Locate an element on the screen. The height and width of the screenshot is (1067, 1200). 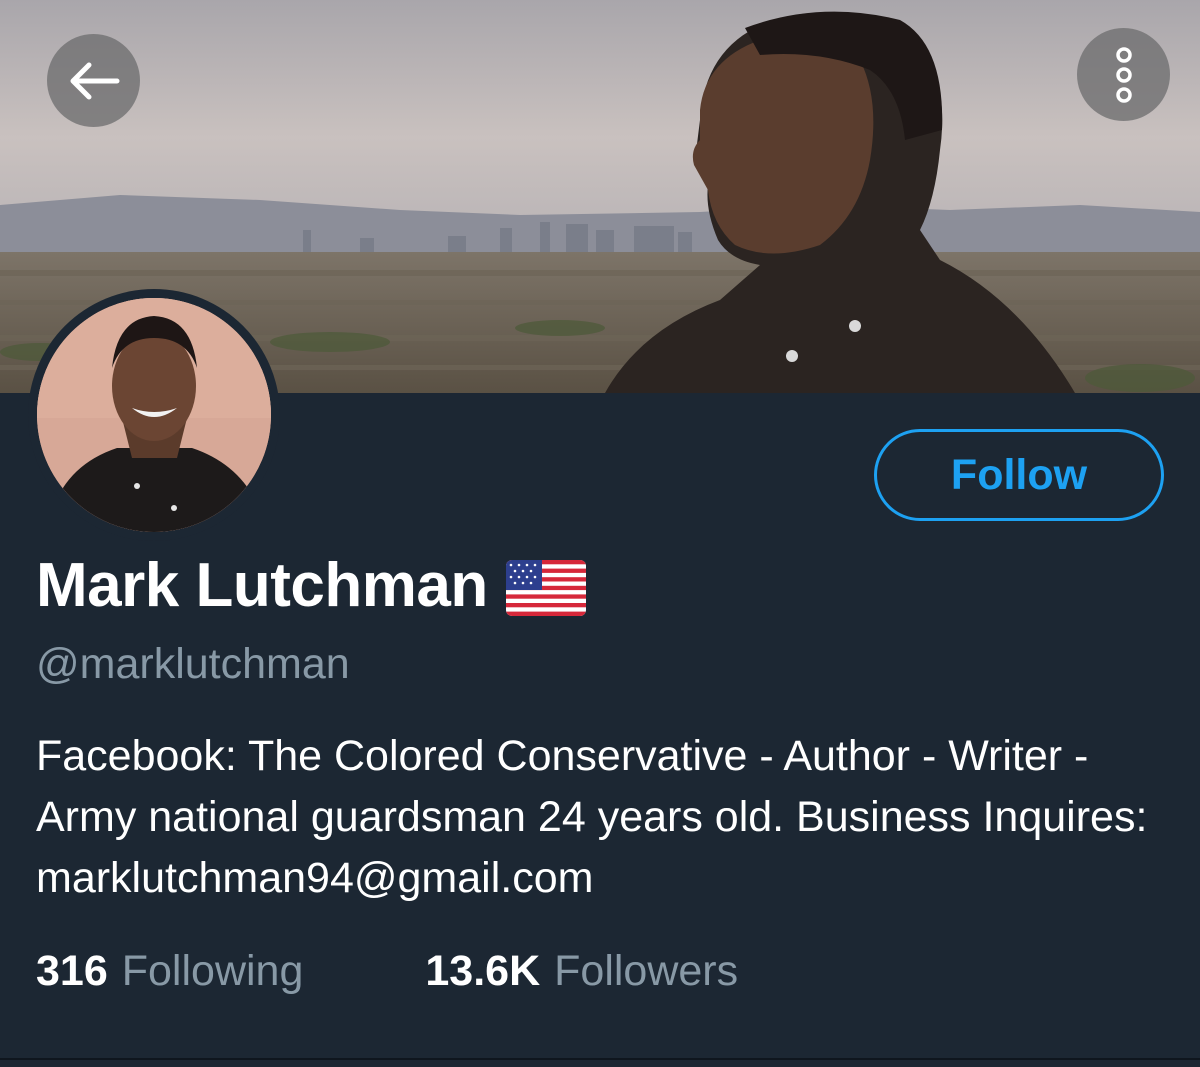
display-name: Mark Lutchman is located at coordinates (262, 585).